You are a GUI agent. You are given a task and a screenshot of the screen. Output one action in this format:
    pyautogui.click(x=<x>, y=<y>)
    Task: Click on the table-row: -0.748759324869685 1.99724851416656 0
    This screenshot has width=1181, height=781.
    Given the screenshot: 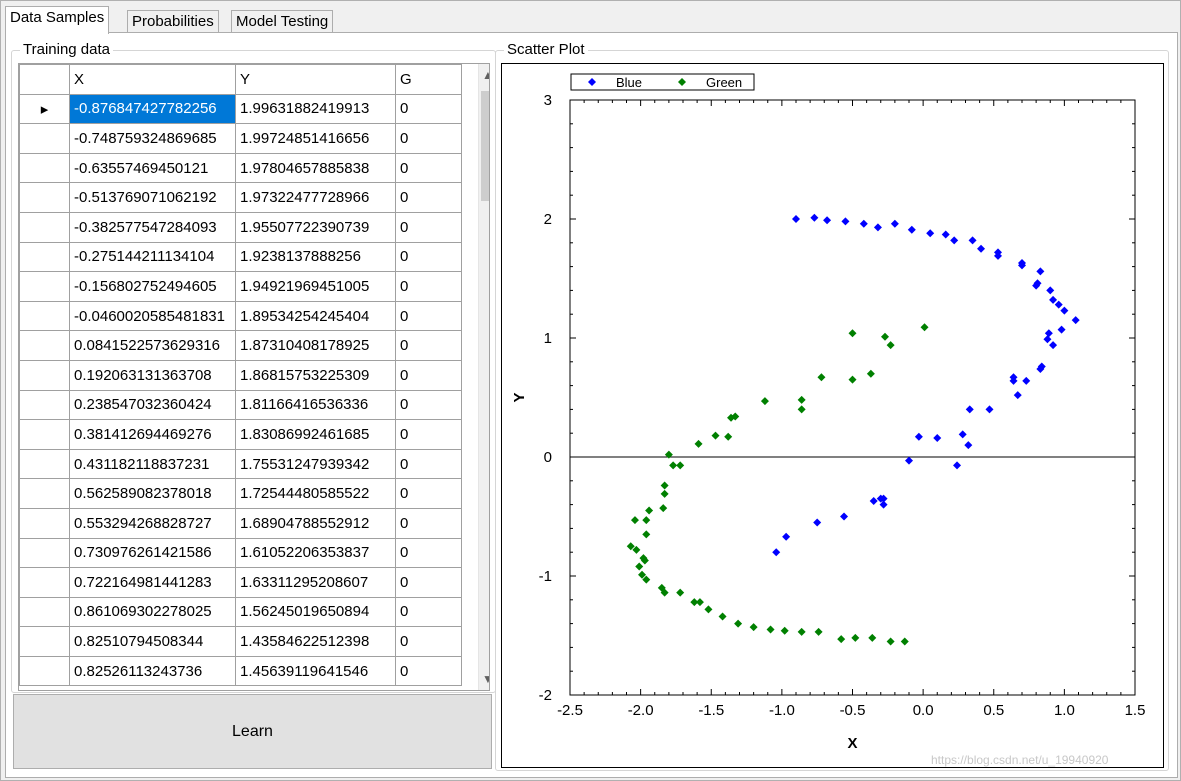 What is the action you would take?
    pyautogui.click(x=240, y=138)
    